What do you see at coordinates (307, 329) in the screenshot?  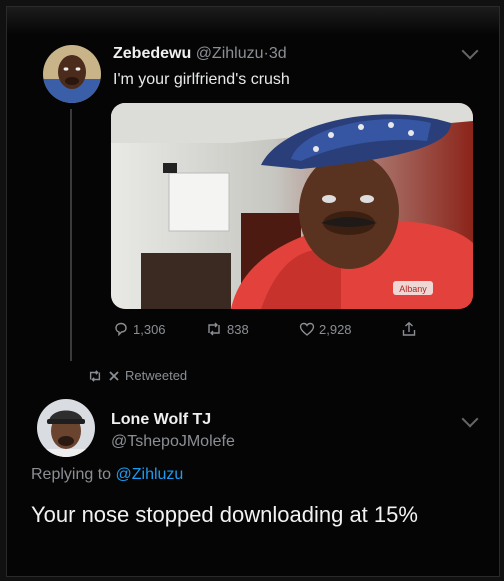 I see `heart-icon` at bounding box center [307, 329].